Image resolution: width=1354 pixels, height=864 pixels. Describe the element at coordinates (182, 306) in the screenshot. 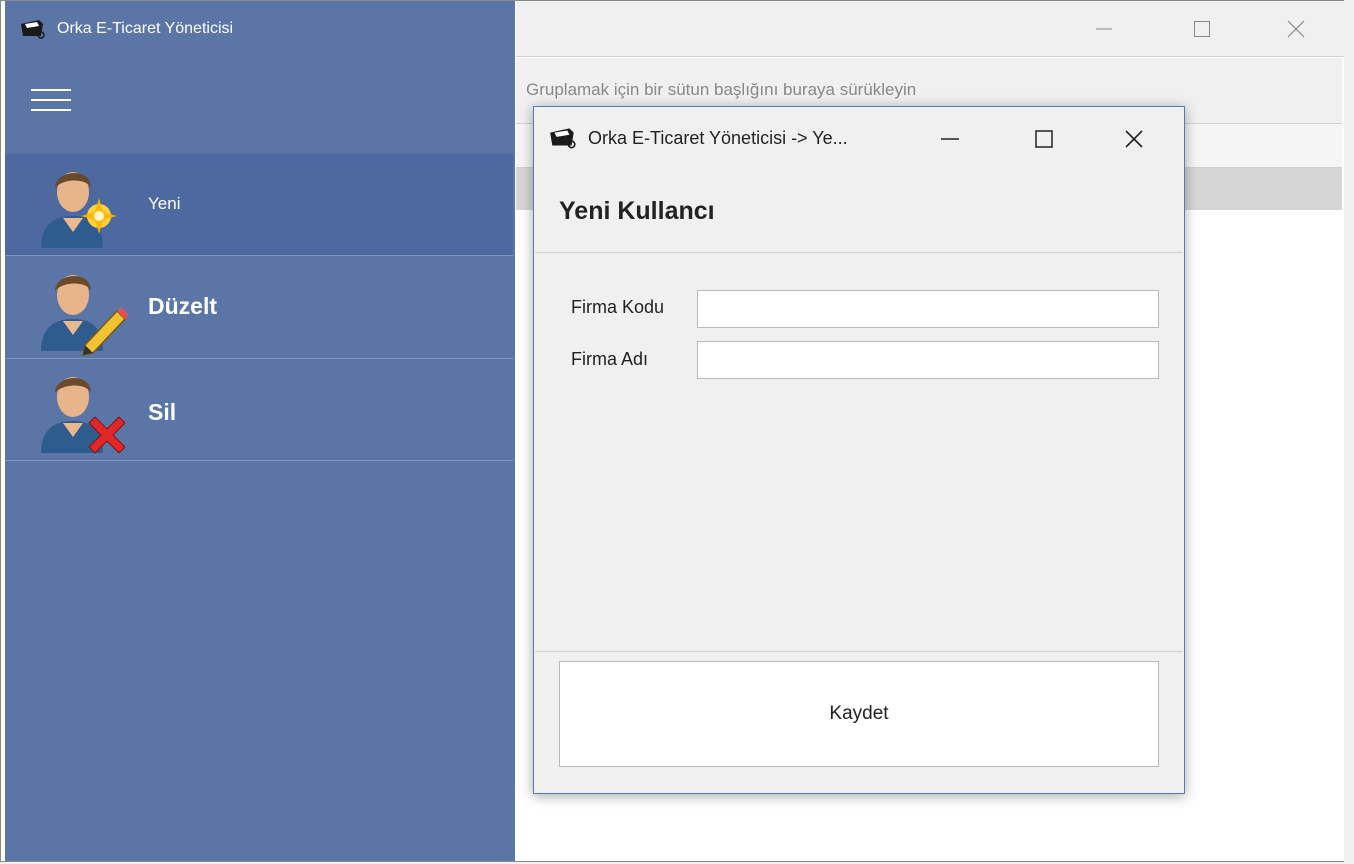

I see `sidebar-item-label: Düzelt` at that location.